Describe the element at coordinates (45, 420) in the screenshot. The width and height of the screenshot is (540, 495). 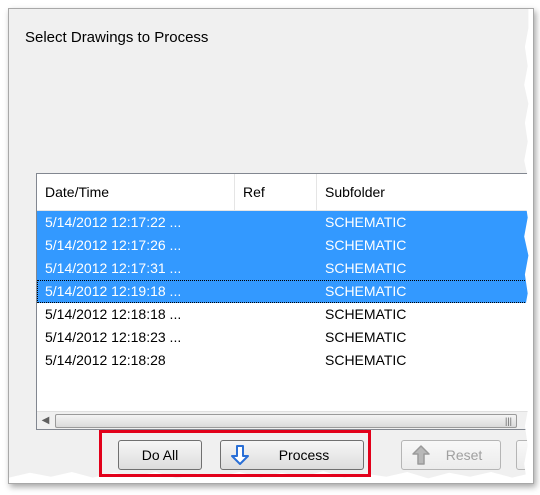
I see `scroll-left-icon: ◀` at that location.